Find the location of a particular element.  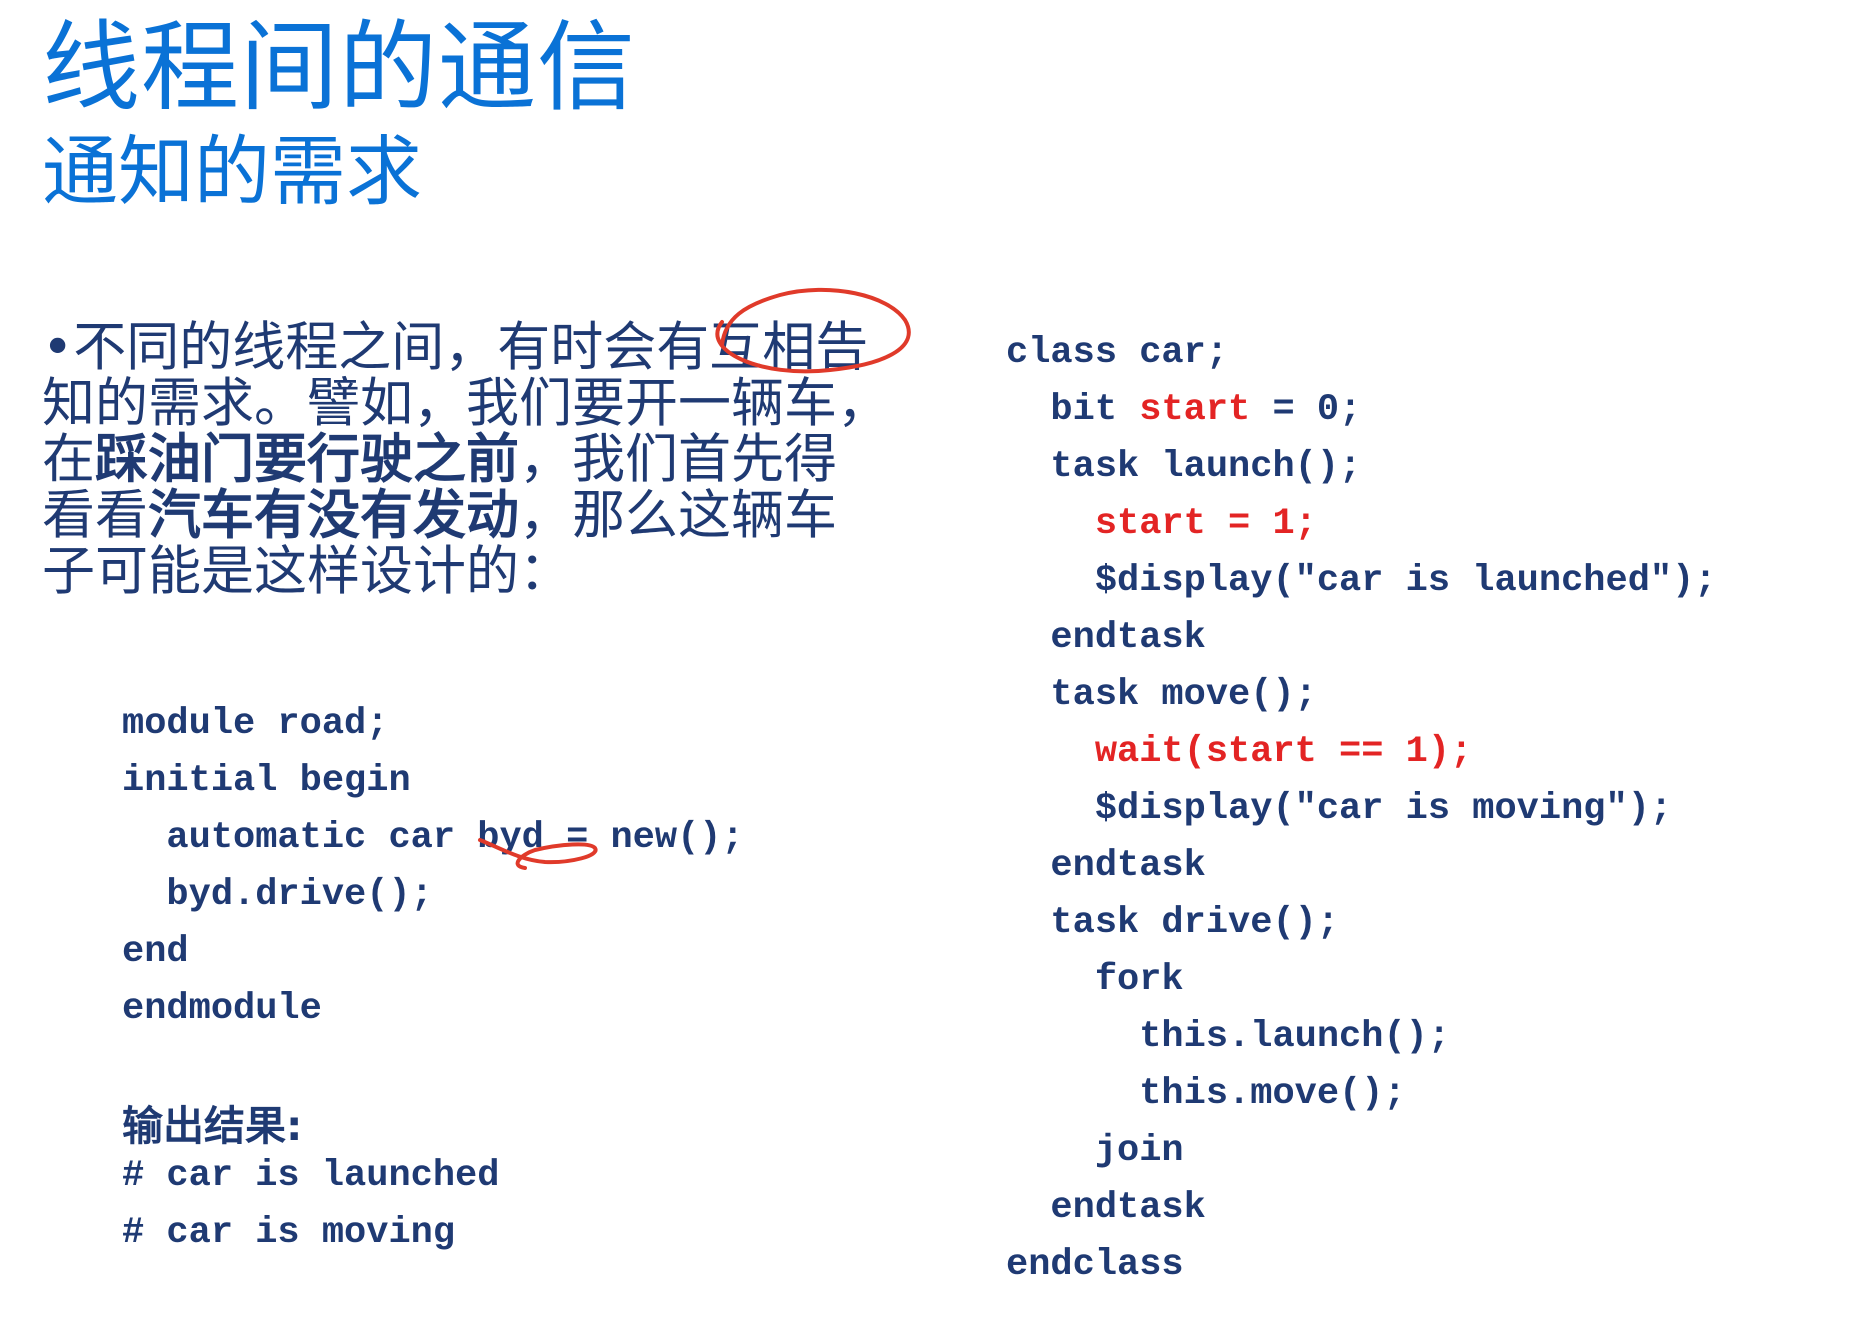

output-line: # car is launched is located at coordinates (311, 1176).